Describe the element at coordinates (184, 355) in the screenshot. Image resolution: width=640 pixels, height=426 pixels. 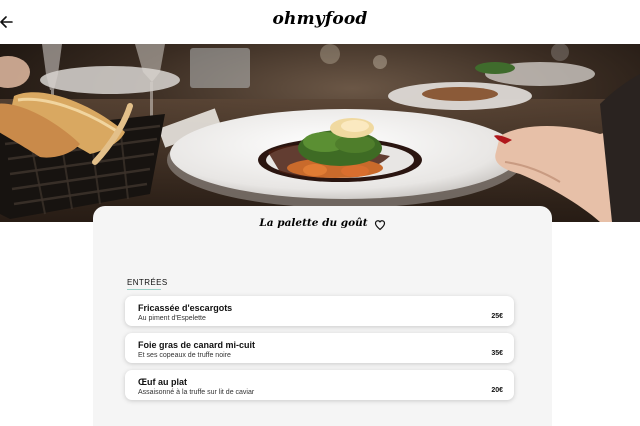
I see `menu-item-description: Et ses copeaux de truffe noire` at that location.